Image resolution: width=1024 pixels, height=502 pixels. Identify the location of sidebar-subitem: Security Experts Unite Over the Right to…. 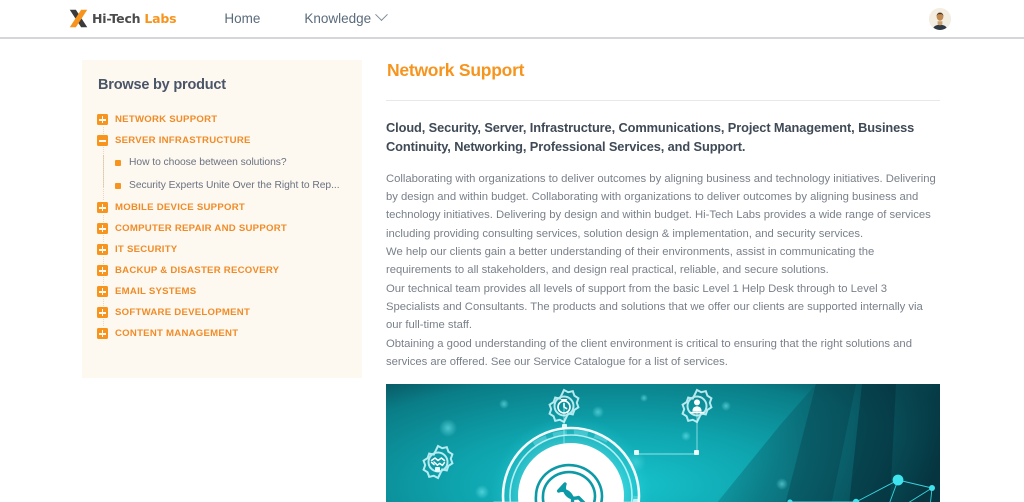
(228, 185).